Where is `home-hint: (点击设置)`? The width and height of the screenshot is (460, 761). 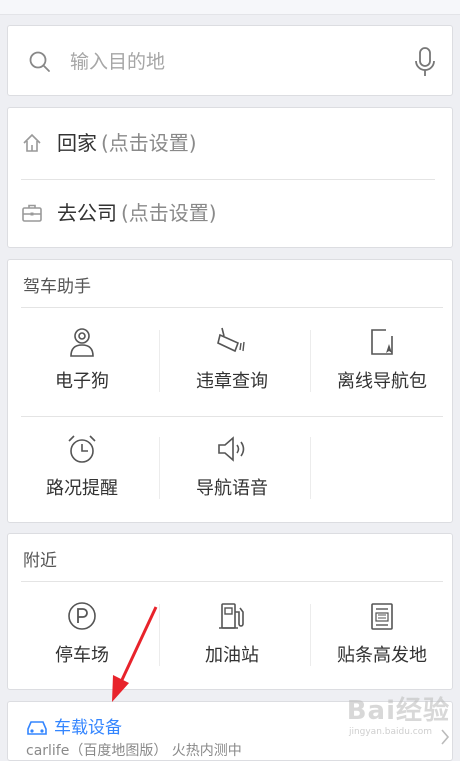
home-hint: (点击设置) is located at coordinates (149, 143).